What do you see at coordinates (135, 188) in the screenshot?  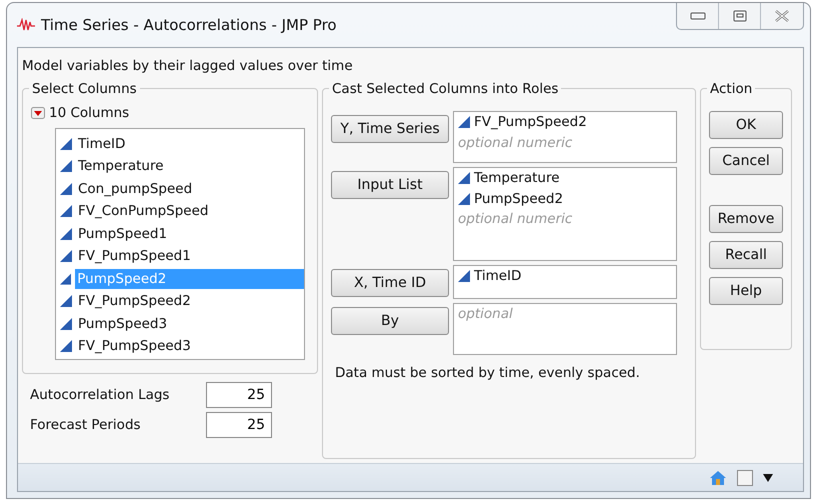 I see `column-item: Con_pumpSpeed` at bounding box center [135, 188].